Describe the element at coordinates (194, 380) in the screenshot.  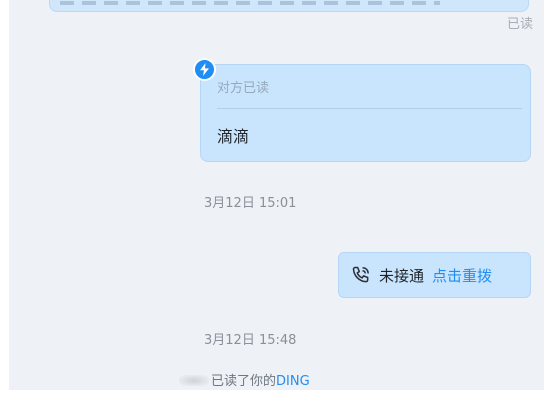
I see `blurred-username` at that location.